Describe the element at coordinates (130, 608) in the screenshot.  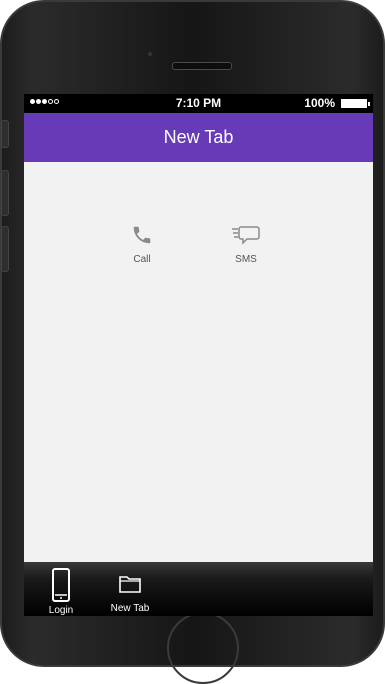
I see `tab-new-tab-label: New Tab` at that location.